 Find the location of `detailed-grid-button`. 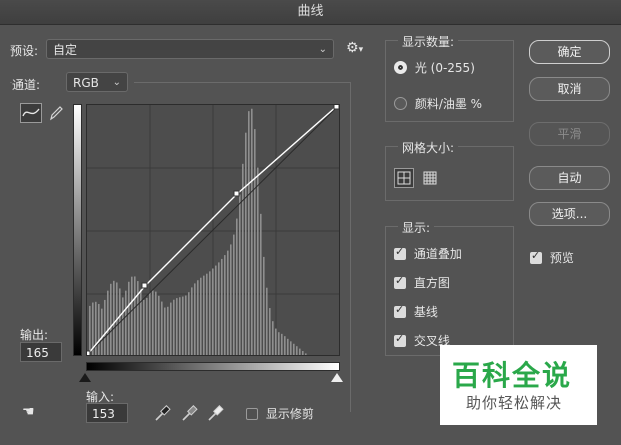

detailed-grid-button is located at coordinates (430, 179).